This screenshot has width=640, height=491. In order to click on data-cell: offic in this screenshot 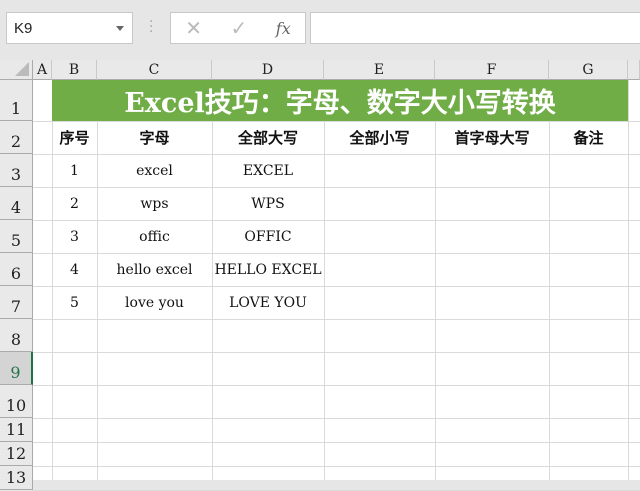, I will do `click(154, 236)`.